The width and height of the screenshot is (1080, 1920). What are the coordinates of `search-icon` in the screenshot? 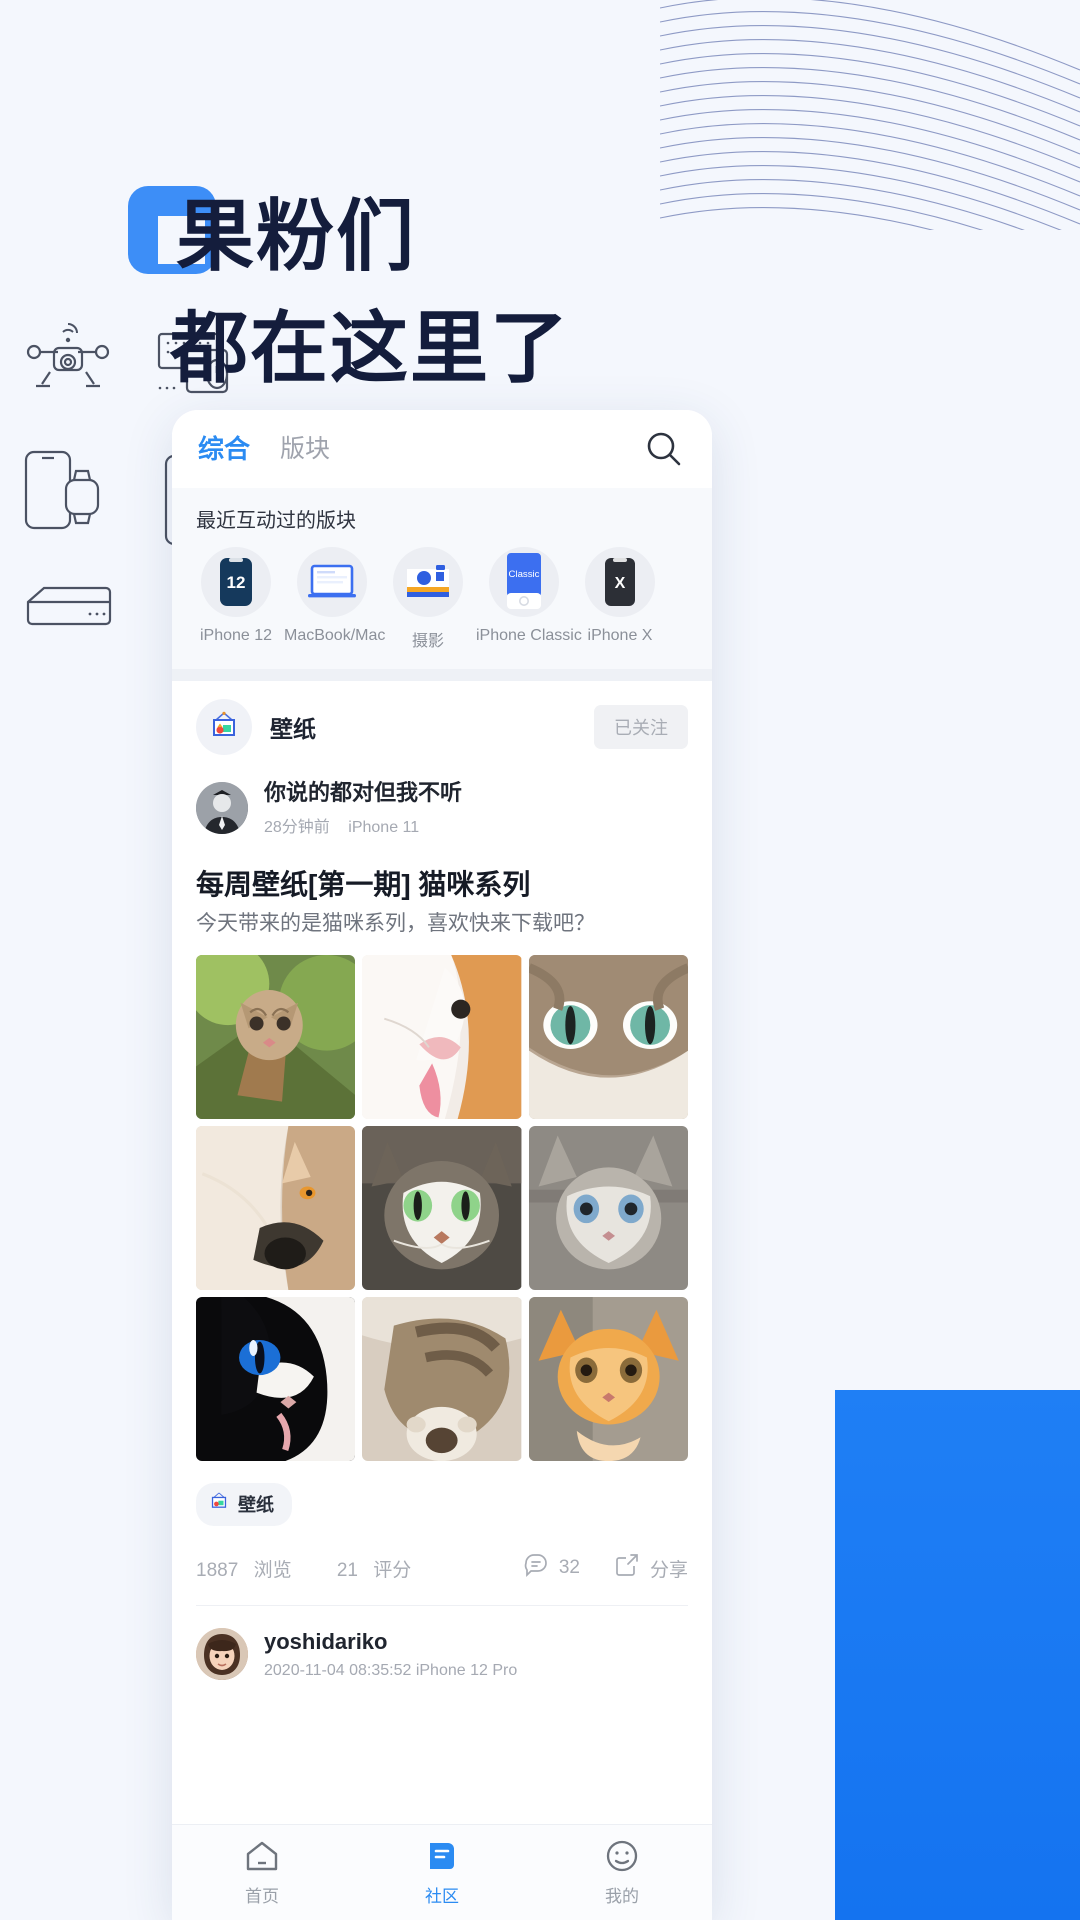 It's located at (664, 449).